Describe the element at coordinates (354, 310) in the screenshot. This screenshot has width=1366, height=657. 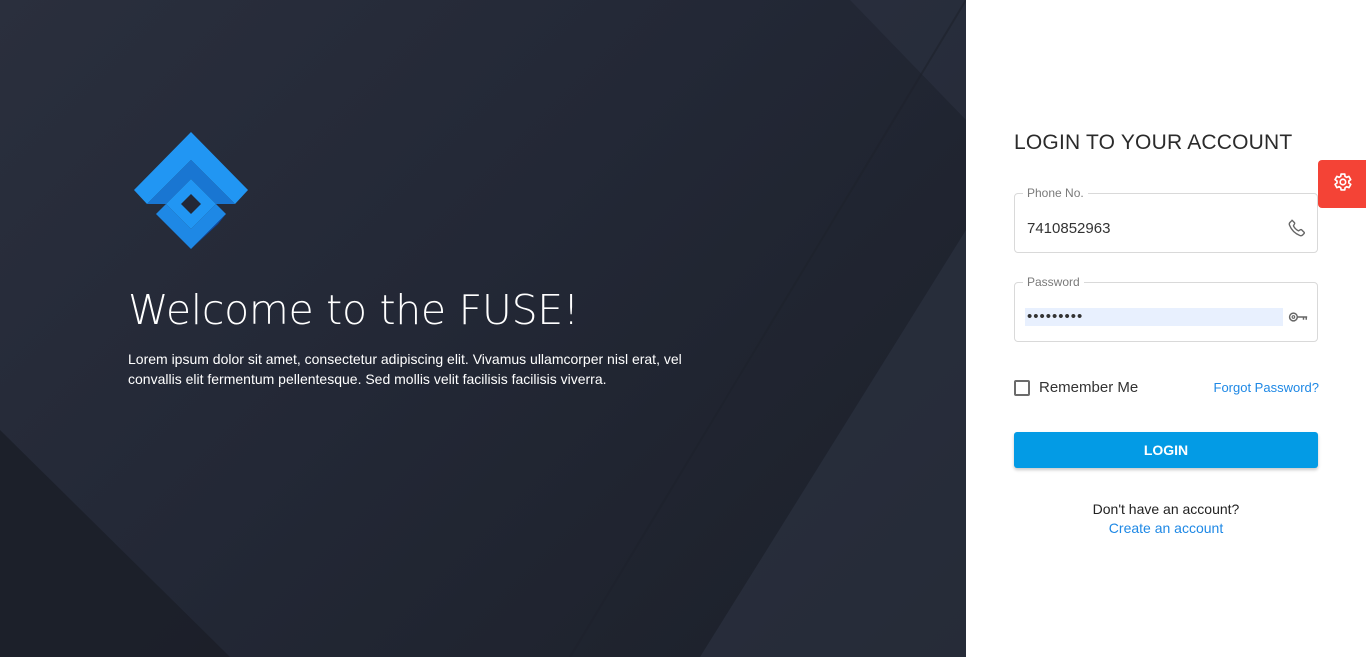
I see `welcome-title: Welcome to the FUSE!` at that location.